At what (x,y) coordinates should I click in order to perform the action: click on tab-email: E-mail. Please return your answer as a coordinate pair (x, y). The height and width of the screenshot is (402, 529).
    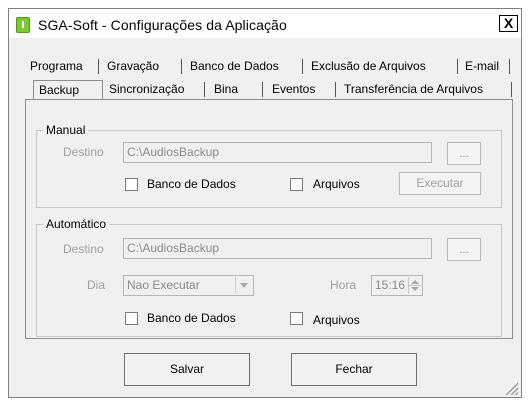
    Looking at the image, I should click on (482, 66).